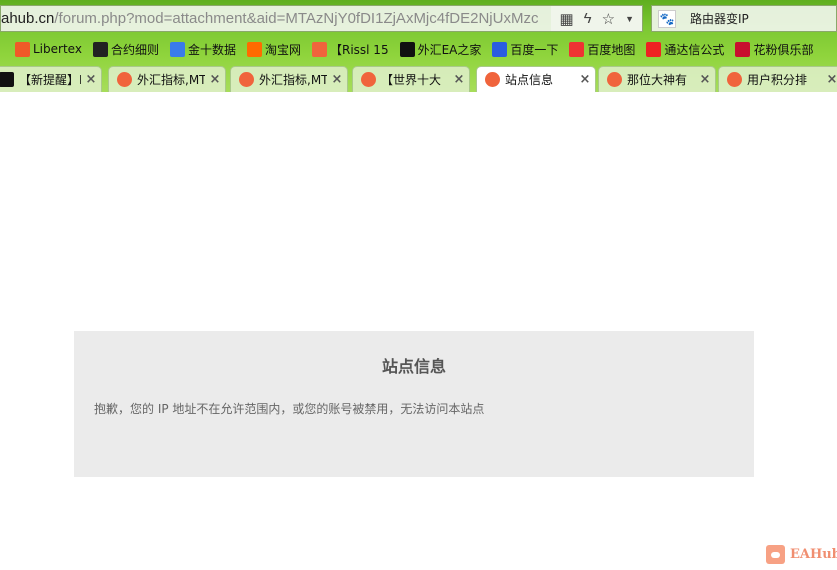 The image size is (837, 570). I want to click on bookmark-item: 合约细则, so click(125, 49).